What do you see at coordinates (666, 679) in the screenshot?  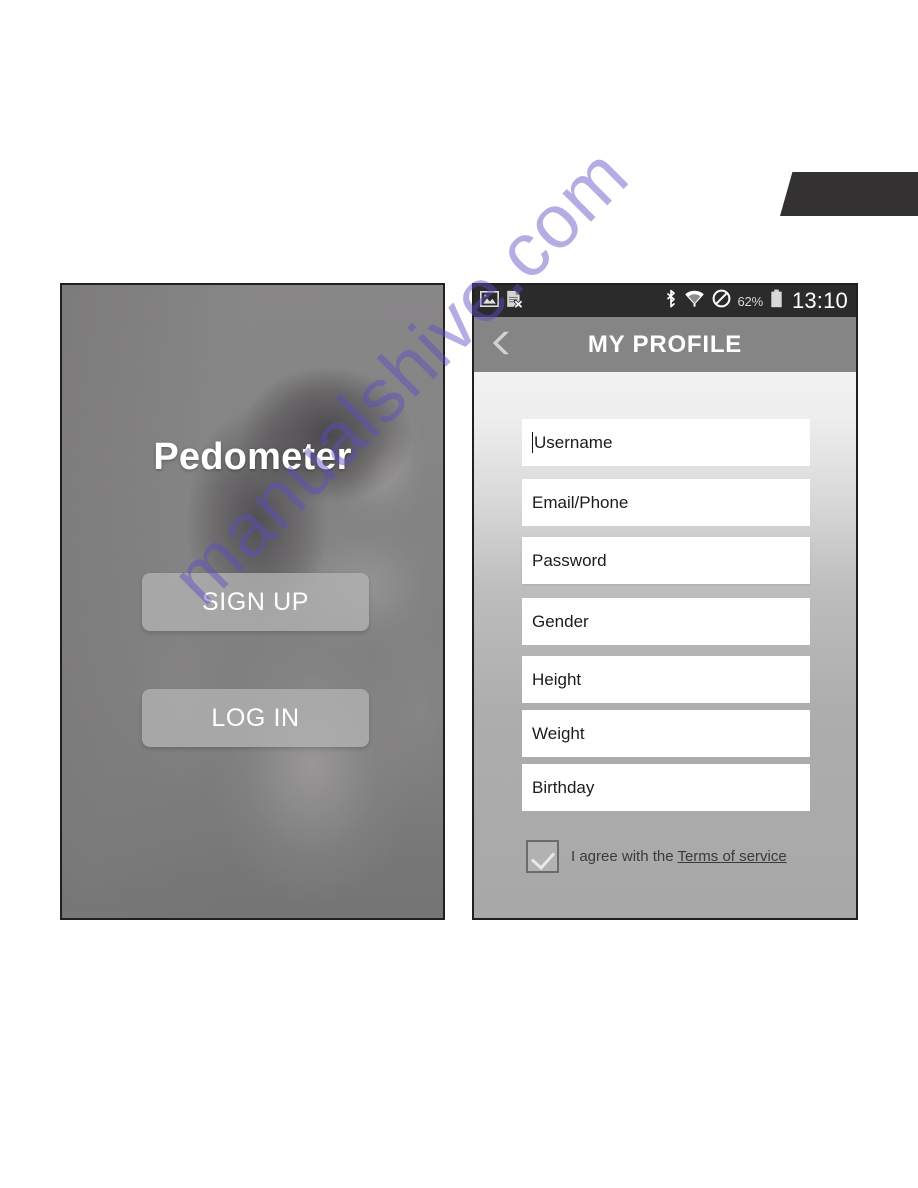 I see `height-input: Height` at bounding box center [666, 679].